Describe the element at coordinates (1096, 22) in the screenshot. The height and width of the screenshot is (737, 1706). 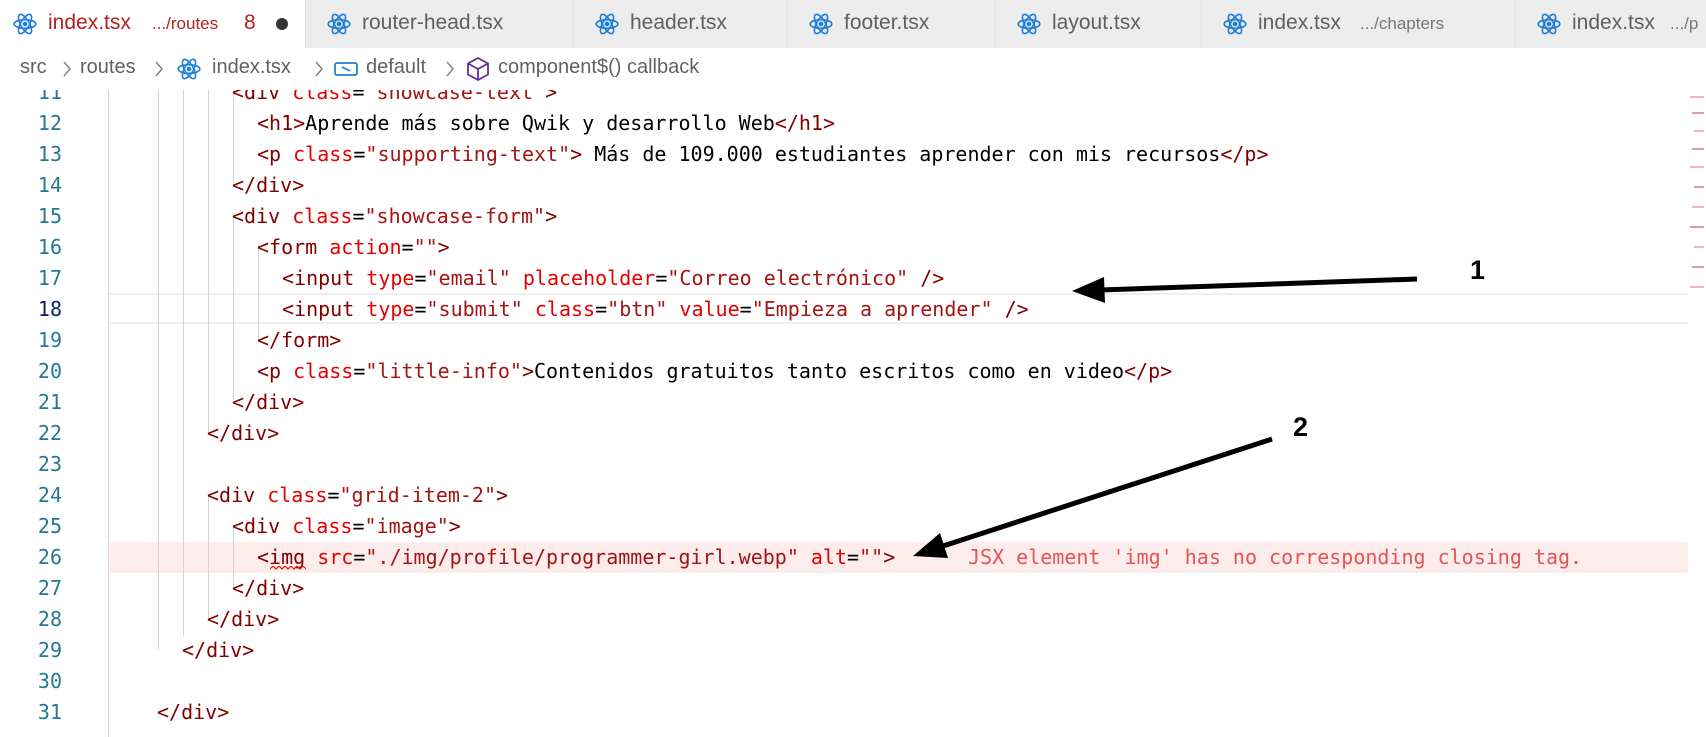
I see `tab-label: layout.tsx` at that location.